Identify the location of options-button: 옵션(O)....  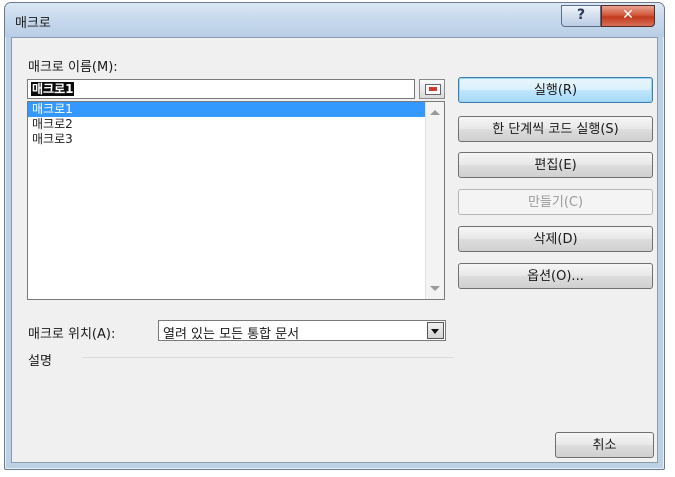
(555, 276).